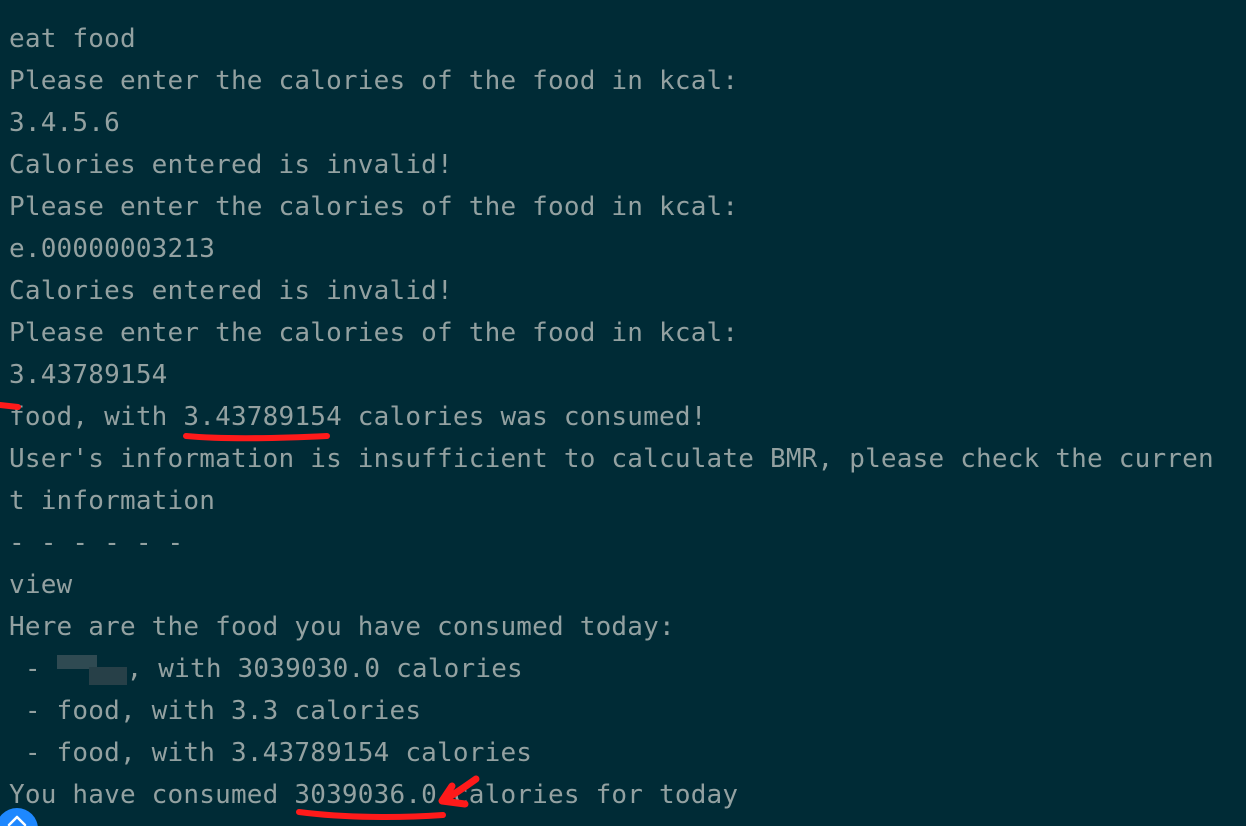  Describe the element at coordinates (88, 375) in the screenshot. I see `terminal-line-9: 3.43789154` at that location.